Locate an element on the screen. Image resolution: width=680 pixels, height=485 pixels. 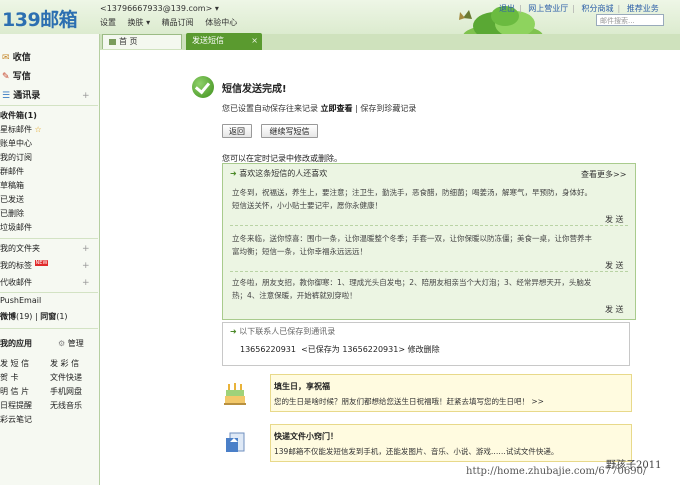
sidebar-folder-bills: 账单中心 is located at coordinates (16, 143).